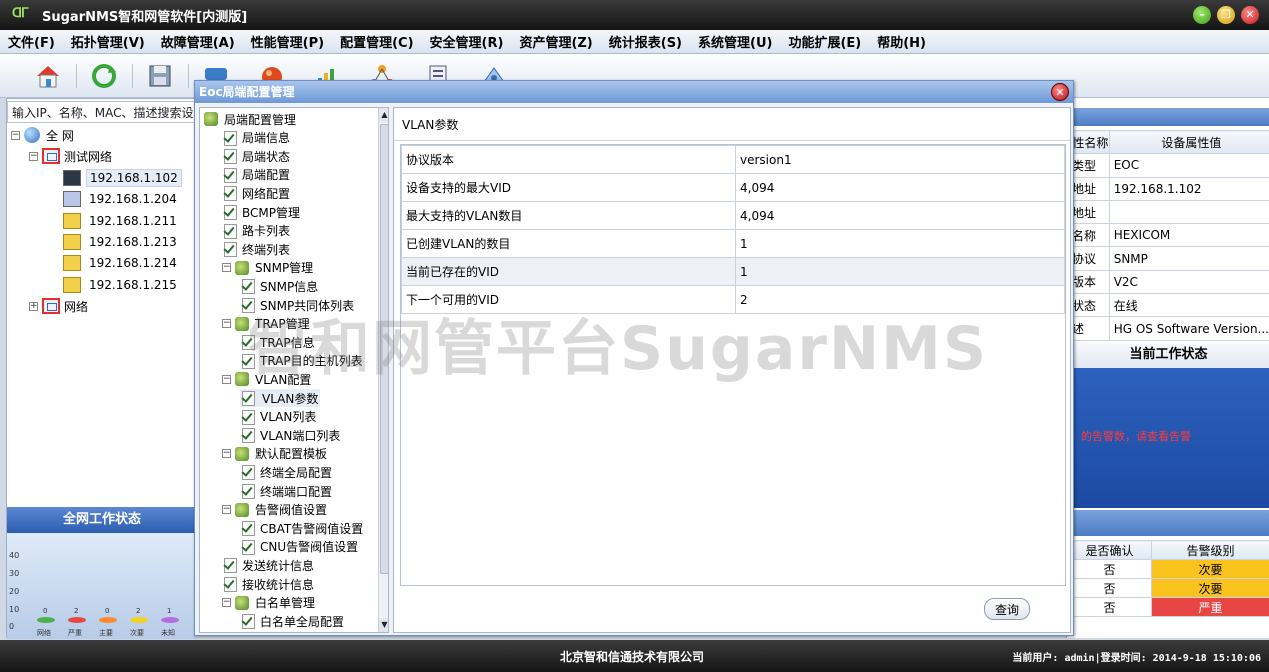  What do you see at coordinates (279, 286) in the screenshot?
I see `tree-item: SNMP信息` at bounding box center [279, 286].